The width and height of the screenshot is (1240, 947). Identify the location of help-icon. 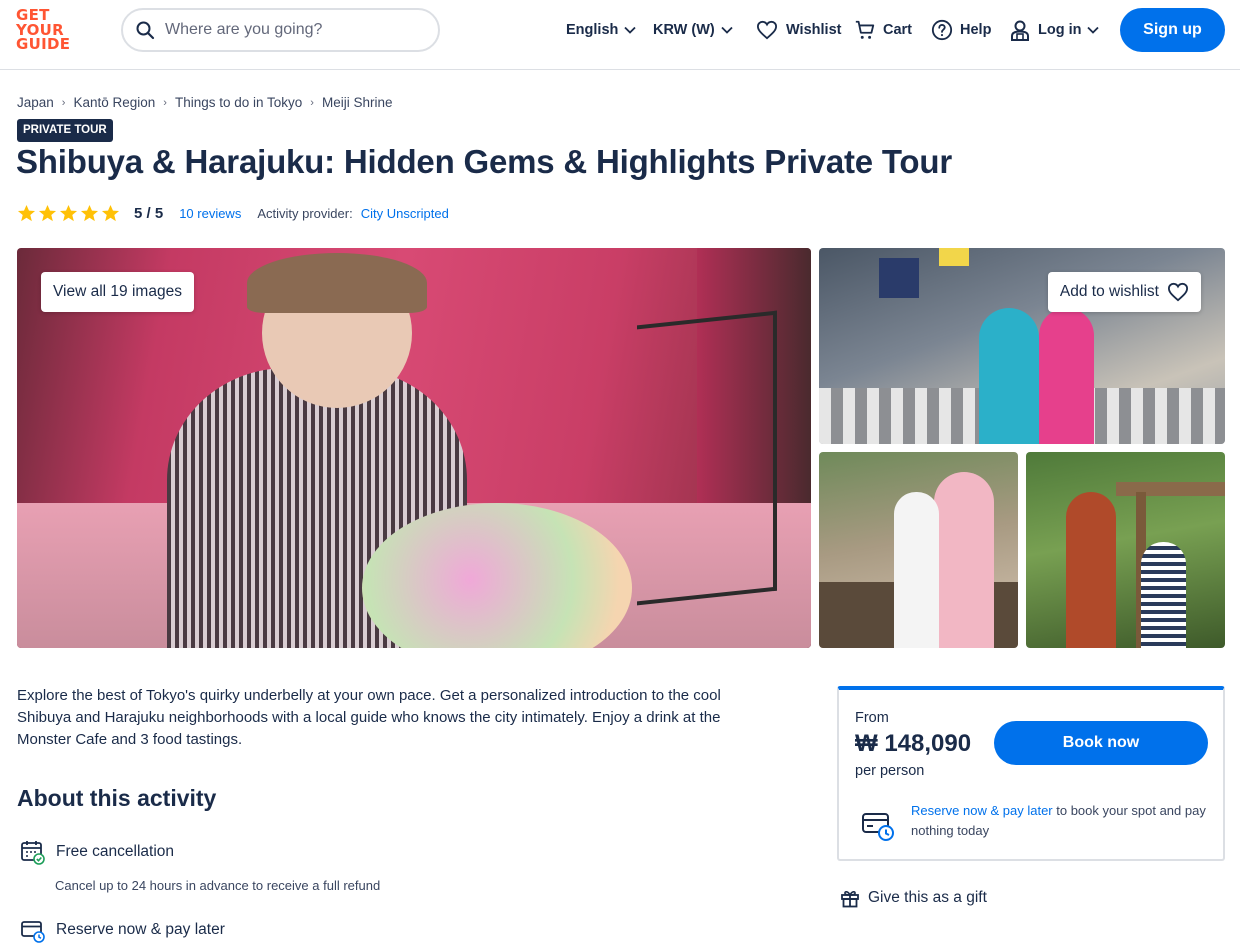
(942, 30).